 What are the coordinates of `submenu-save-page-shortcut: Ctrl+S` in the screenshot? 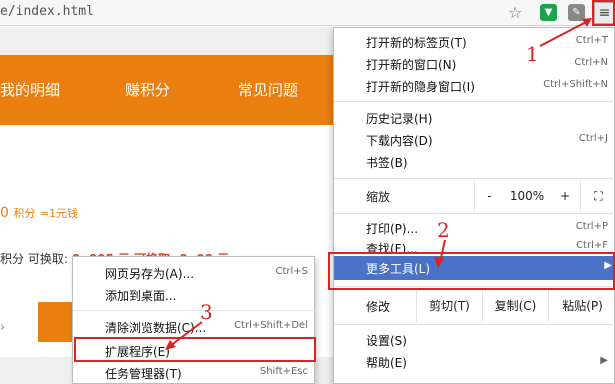 It's located at (291, 271).